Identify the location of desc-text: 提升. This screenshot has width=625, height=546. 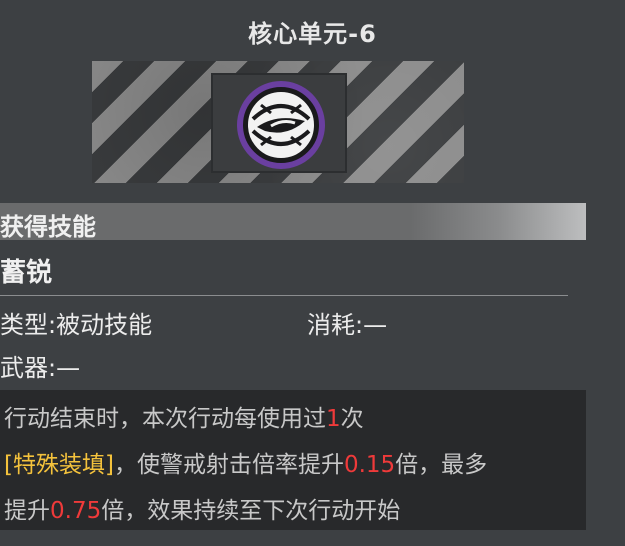
(27, 511).